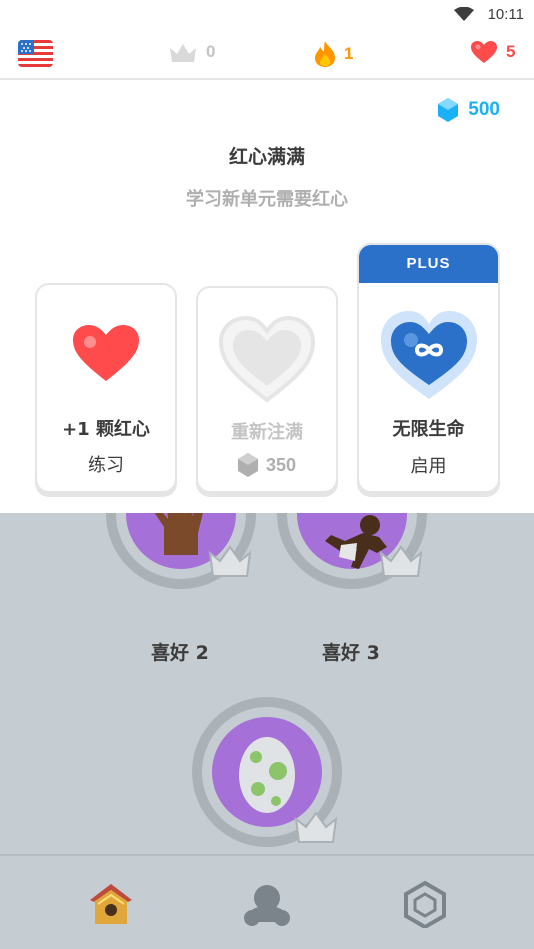 This screenshot has height=949, width=534. What do you see at coordinates (484, 109) in the screenshot?
I see `gems-count: 500` at bounding box center [484, 109].